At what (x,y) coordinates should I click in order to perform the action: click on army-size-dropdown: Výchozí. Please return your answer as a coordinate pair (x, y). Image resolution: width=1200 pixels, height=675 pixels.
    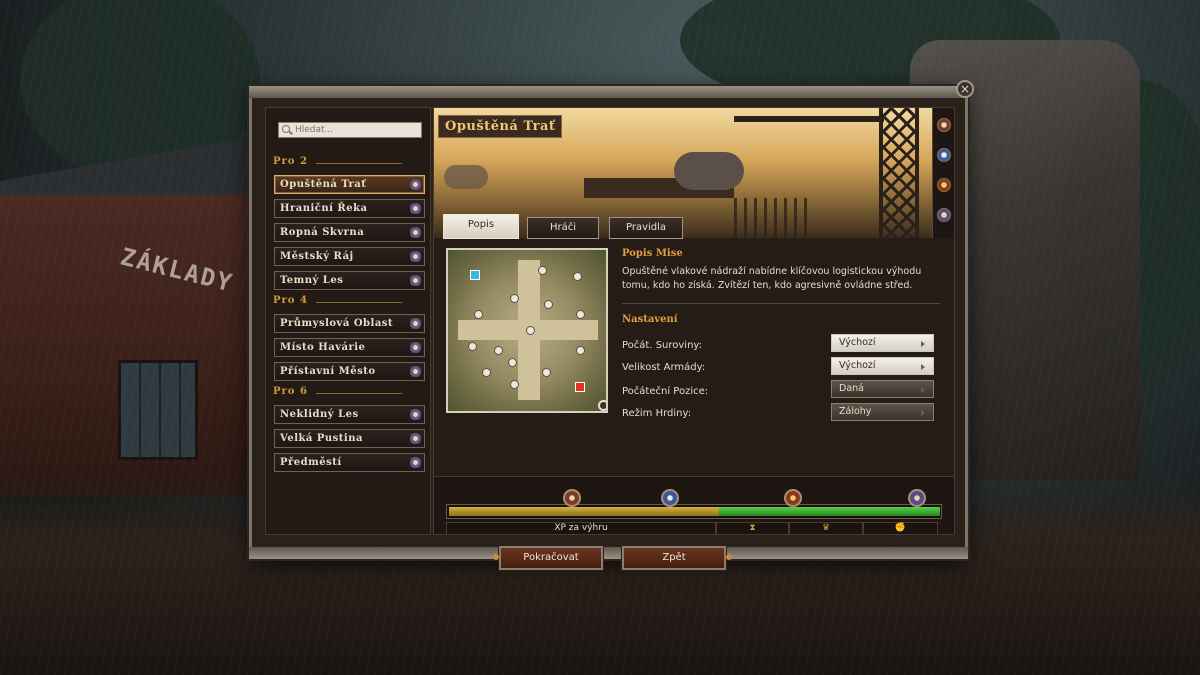
    Looking at the image, I should click on (882, 366).